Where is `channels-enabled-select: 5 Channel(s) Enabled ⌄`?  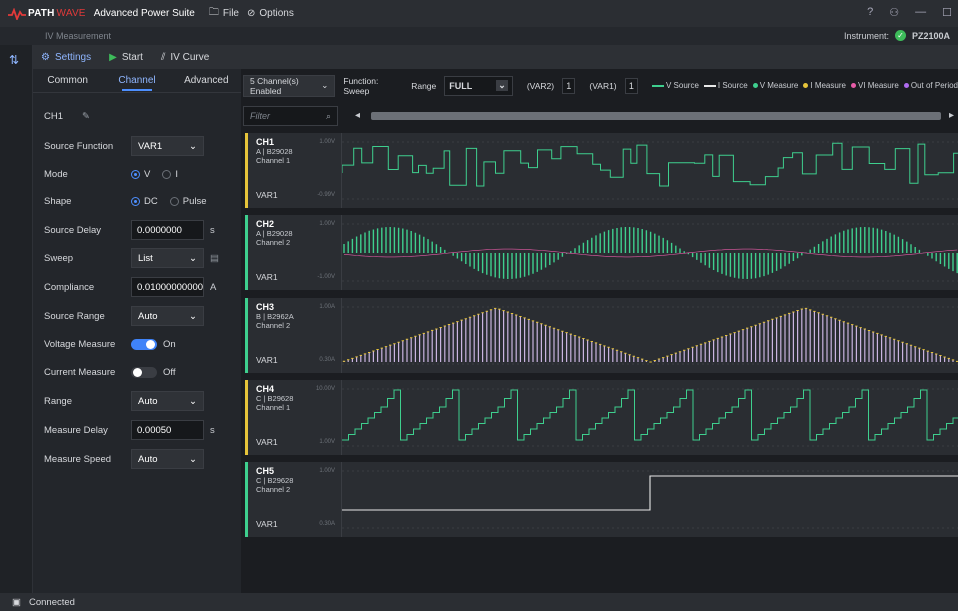
channels-enabled-select: 5 Channel(s) Enabled ⌄ is located at coordinates (289, 85).